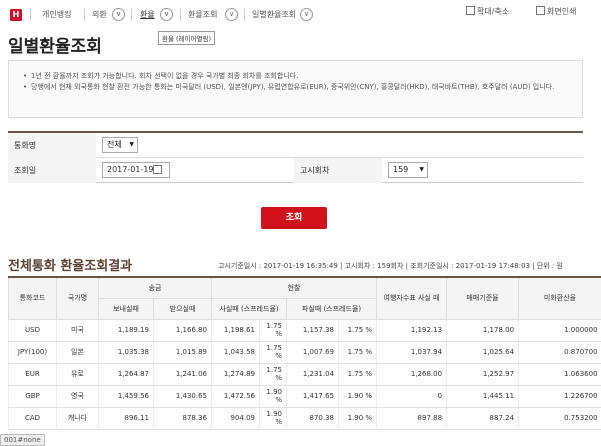 This screenshot has height=446, width=601. What do you see at coordinates (482, 396) in the screenshot?
I see `cell-base-rate: 1,445.11` at bounding box center [482, 396].